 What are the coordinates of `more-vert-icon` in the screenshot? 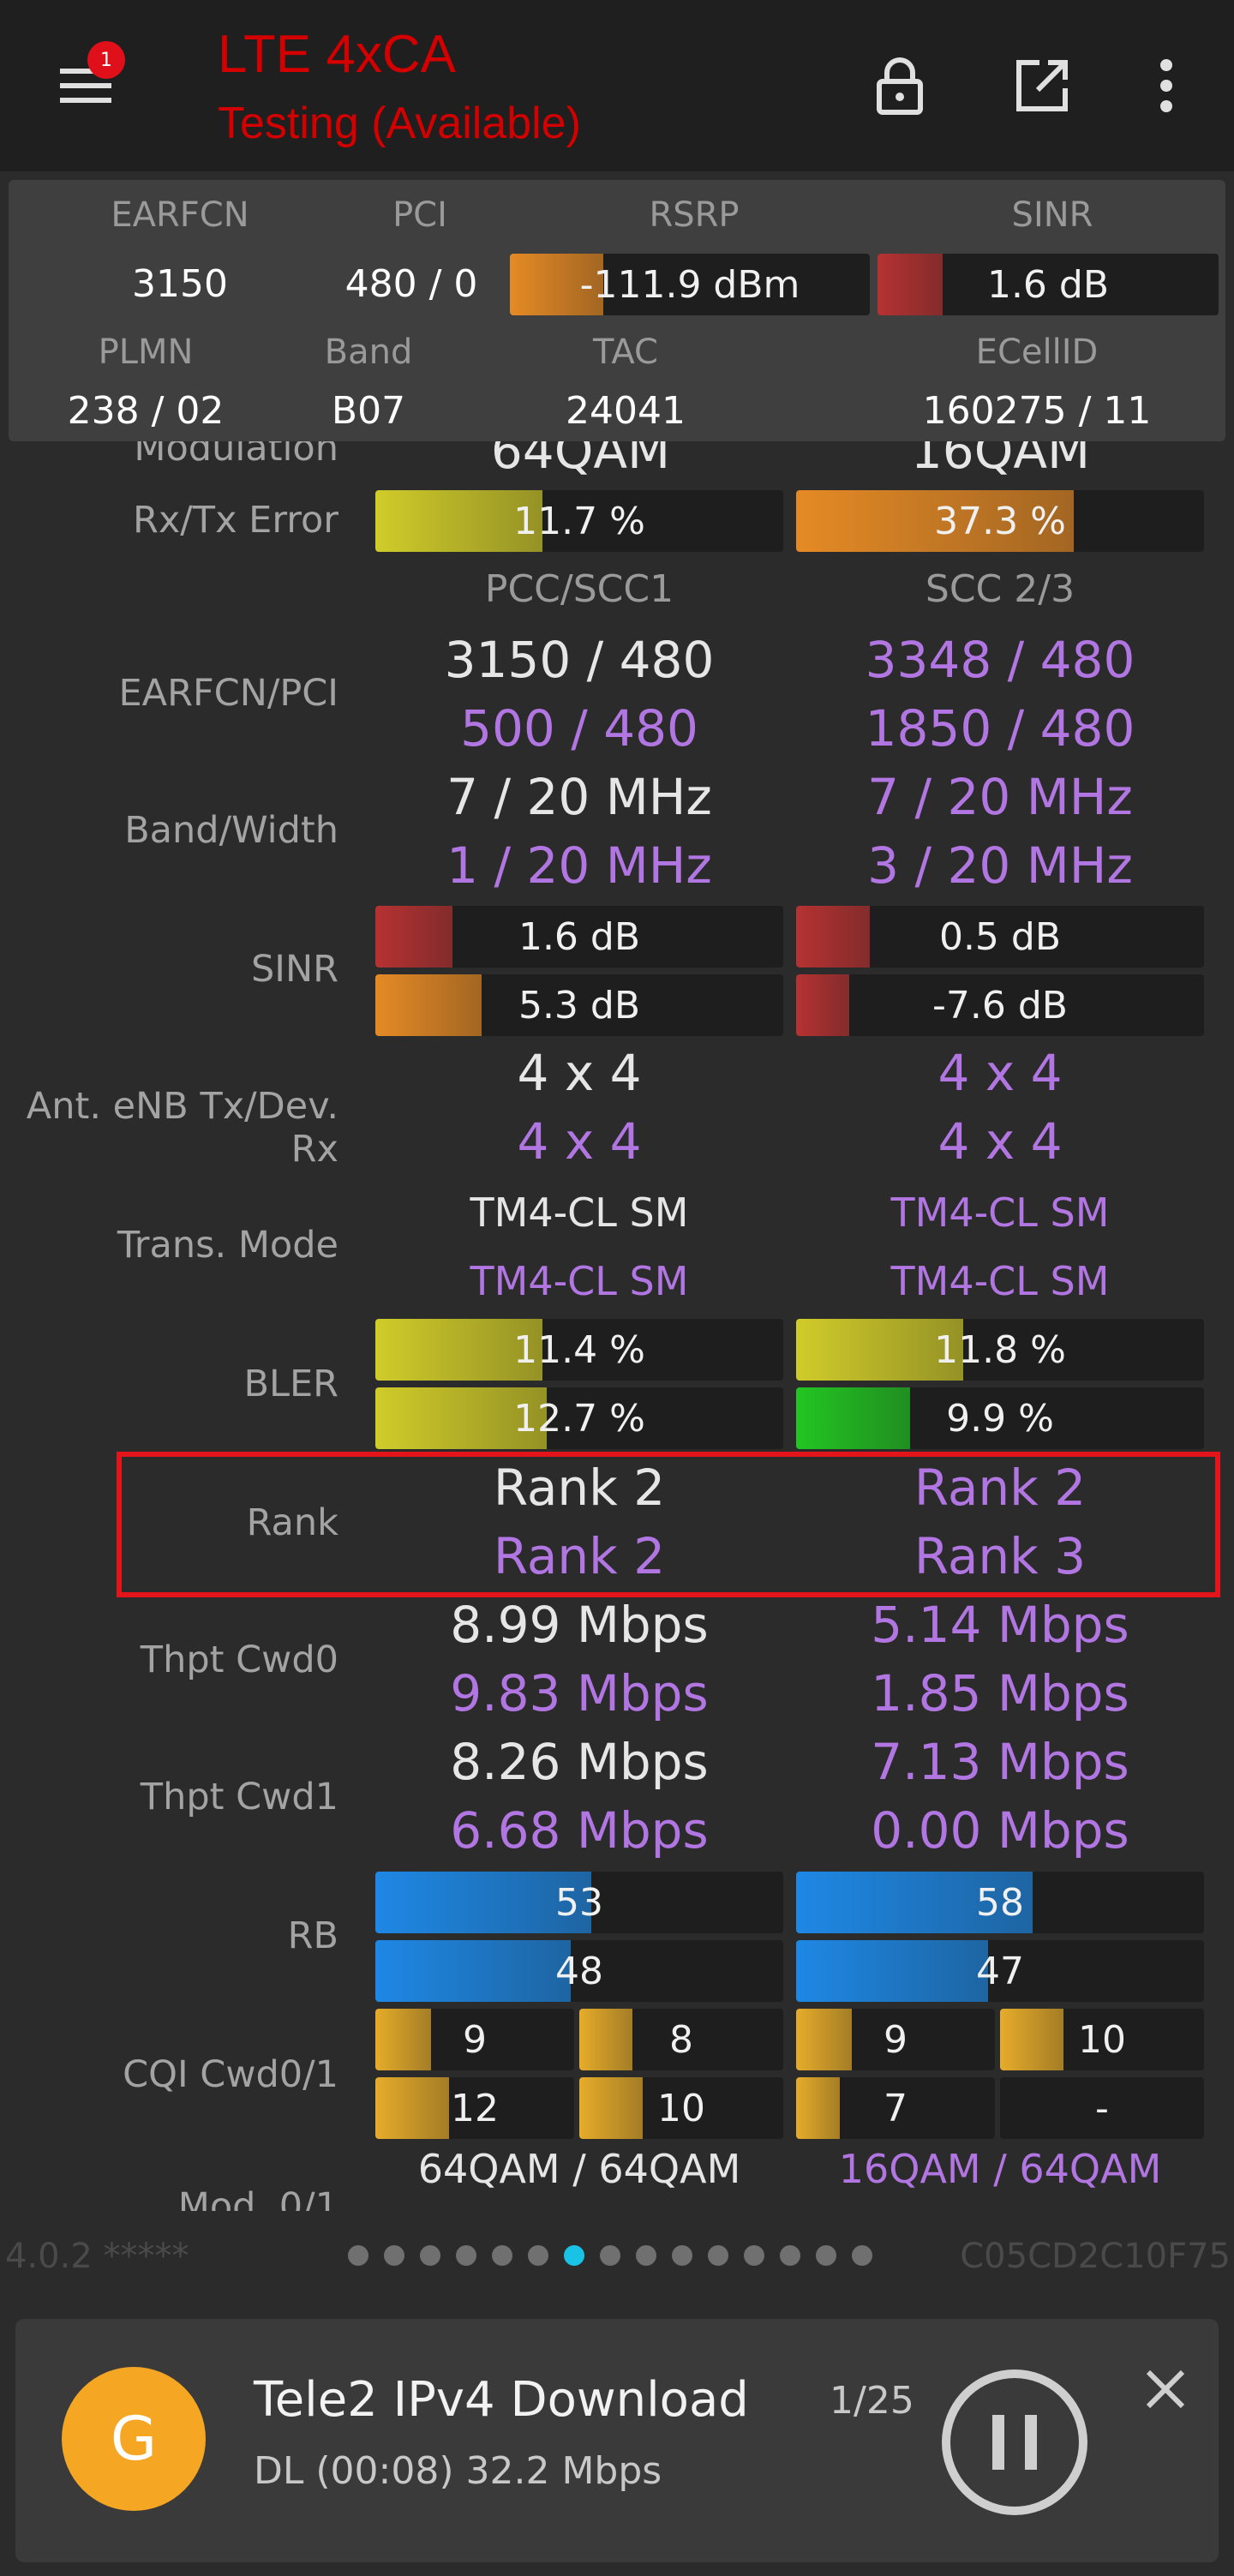 It's located at (1166, 85).